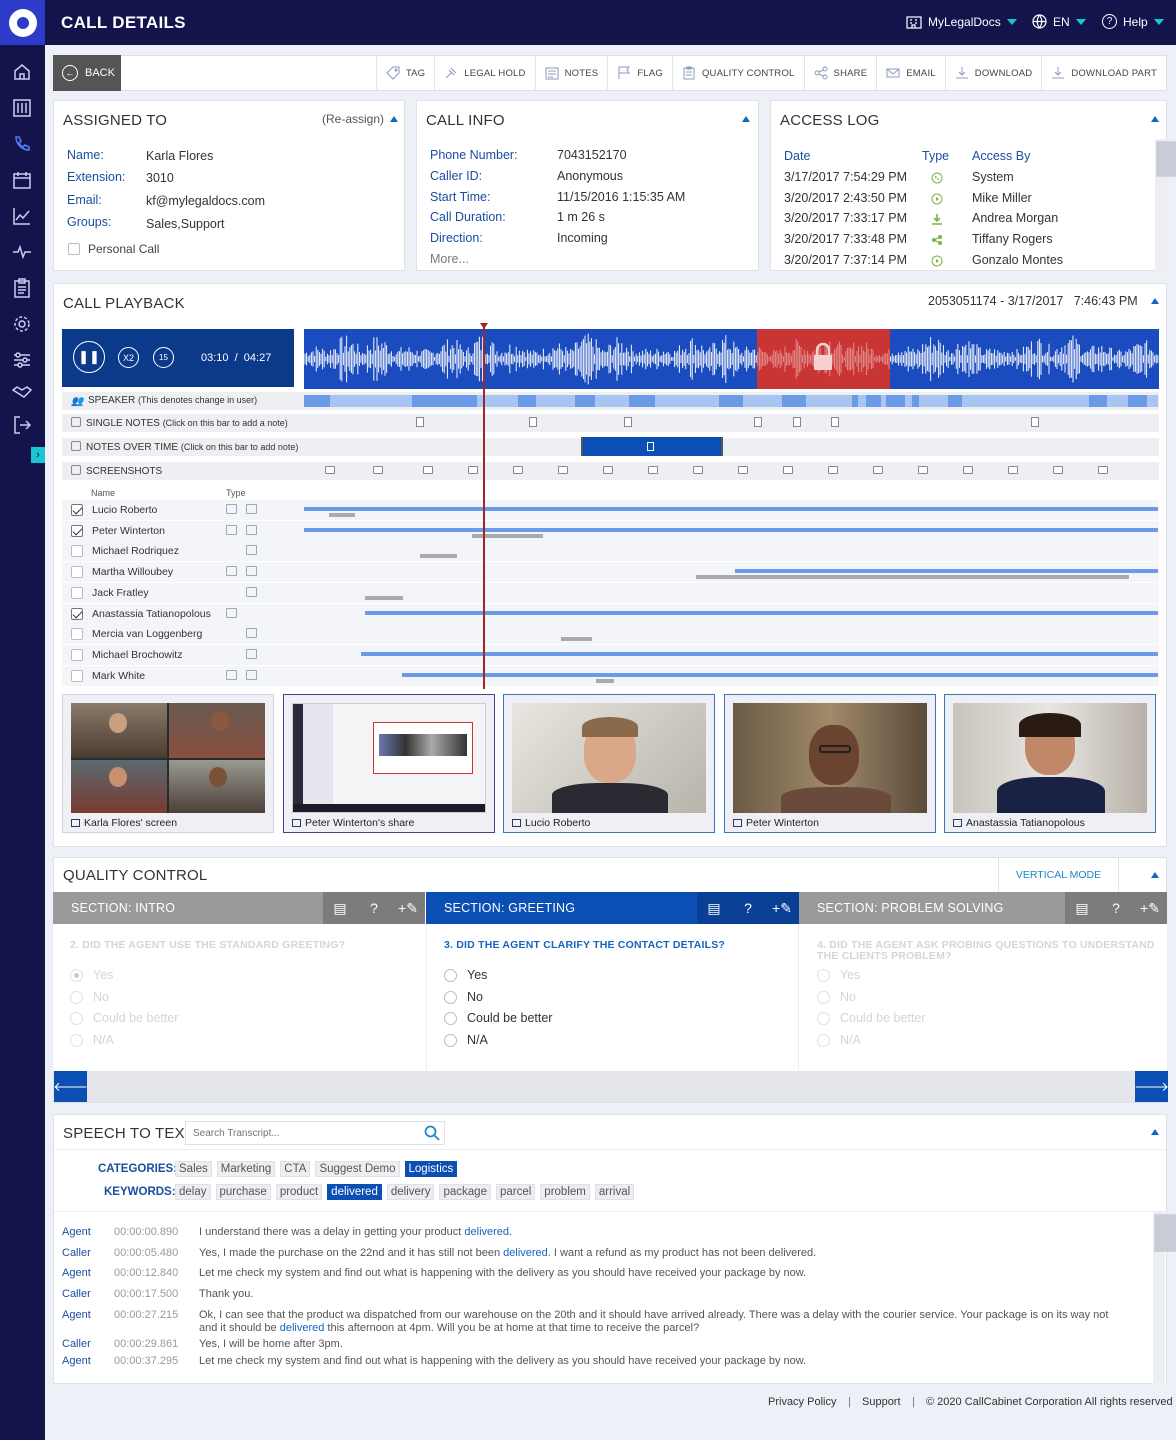  I want to click on keyword-chip: delay, so click(193, 1192).